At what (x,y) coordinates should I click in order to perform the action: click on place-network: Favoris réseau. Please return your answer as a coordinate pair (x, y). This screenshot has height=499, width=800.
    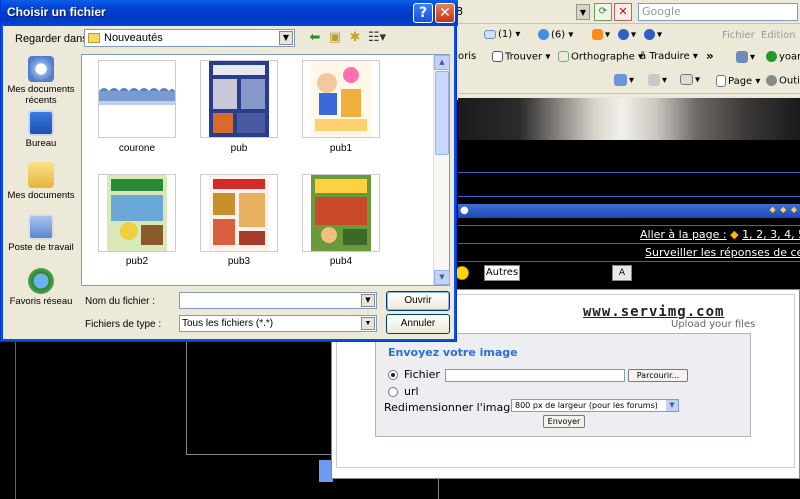
    Looking at the image, I should click on (41, 287).